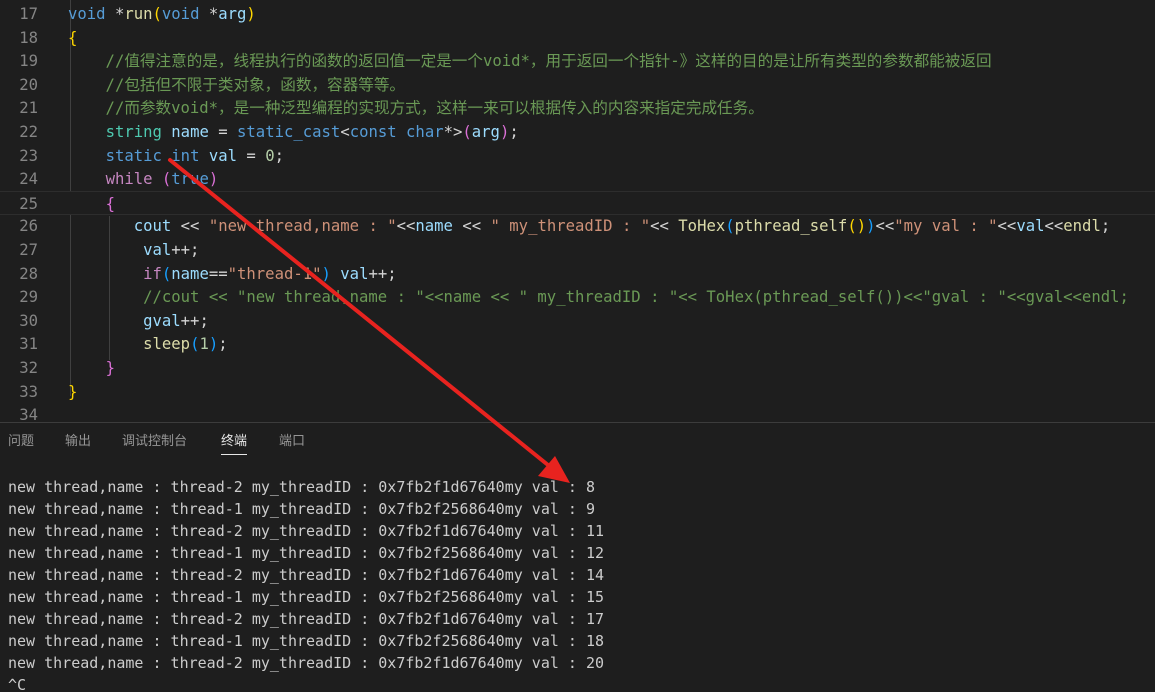 The image size is (1155, 692). I want to click on code-line: 18 {, so click(577, 38).